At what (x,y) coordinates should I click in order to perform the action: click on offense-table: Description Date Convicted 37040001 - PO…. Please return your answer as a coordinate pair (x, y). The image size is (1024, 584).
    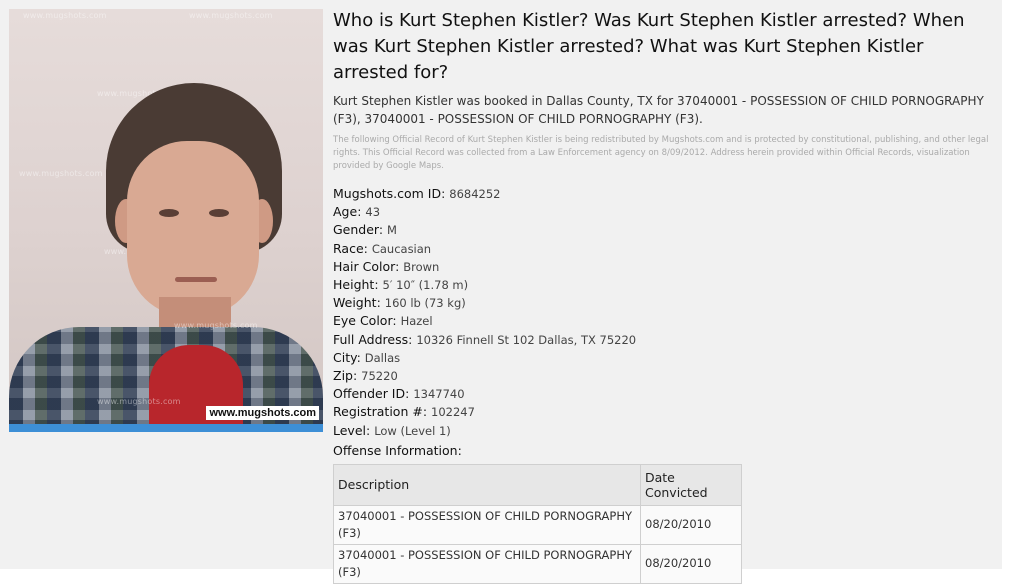
    Looking at the image, I should click on (537, 523).